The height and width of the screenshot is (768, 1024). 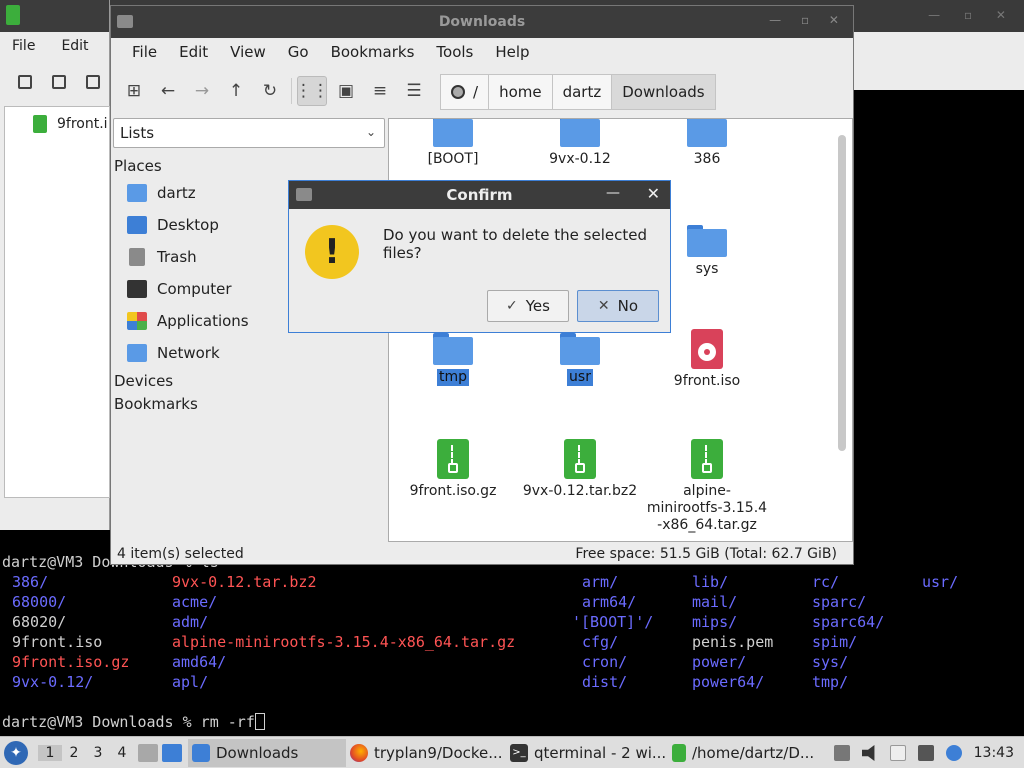 I want to click on start-menu-icon: ✦, so click(x=16, y=752).